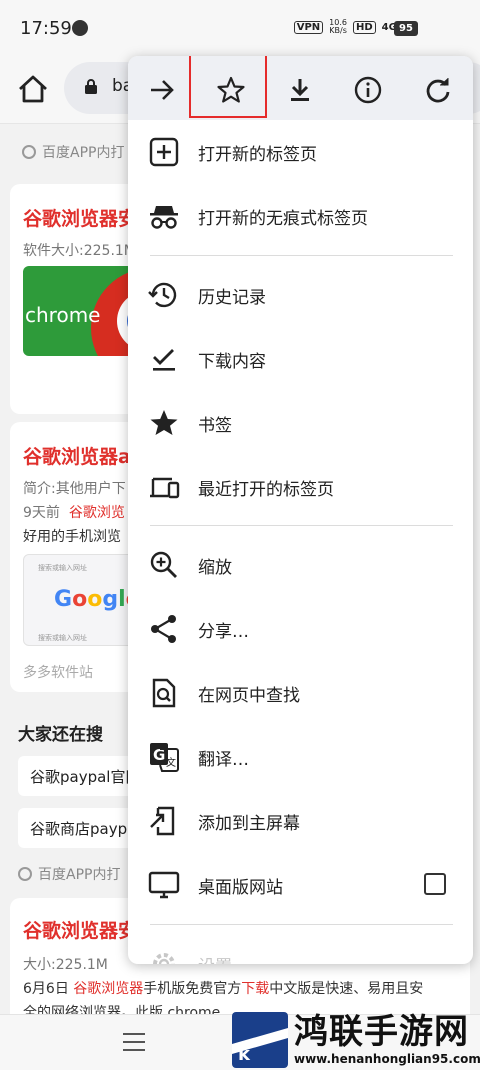 The height and width of the screenshot is (1070, 480). I want to click on star-filled-icon, so click(164, 422).